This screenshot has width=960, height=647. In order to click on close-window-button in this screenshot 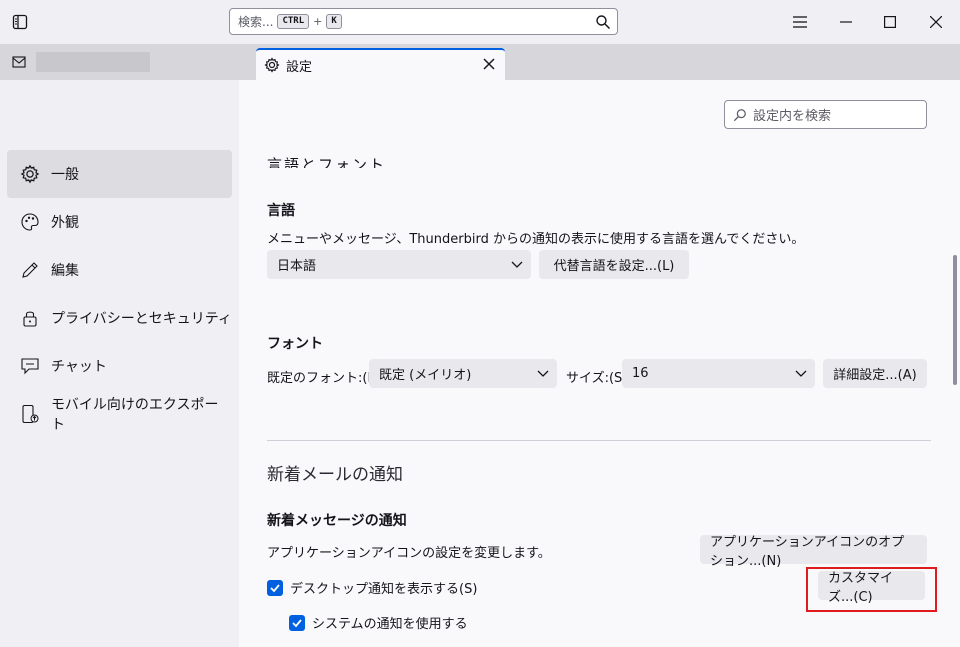, I will do `click(936, 22)`.